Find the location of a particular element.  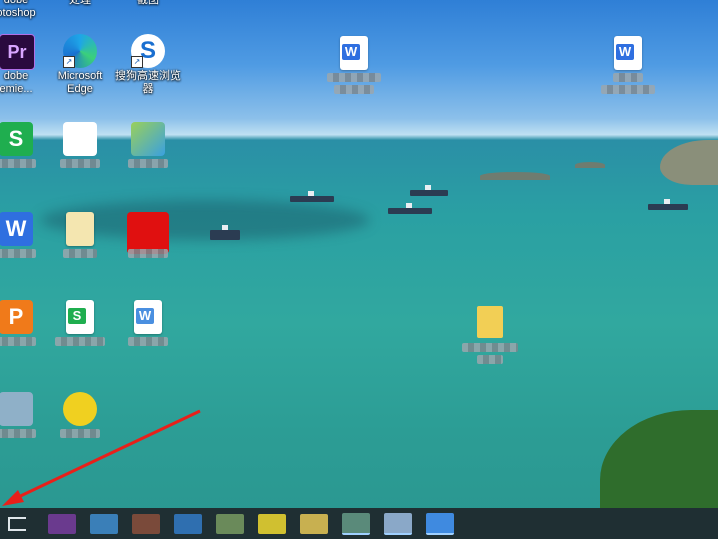

small-island is located at coordinates (515, 176).